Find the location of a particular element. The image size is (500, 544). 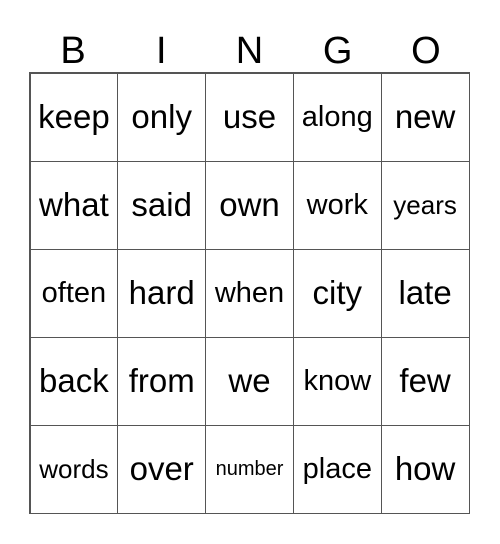

bingo-cell: work is located at coordinates (337, 205).